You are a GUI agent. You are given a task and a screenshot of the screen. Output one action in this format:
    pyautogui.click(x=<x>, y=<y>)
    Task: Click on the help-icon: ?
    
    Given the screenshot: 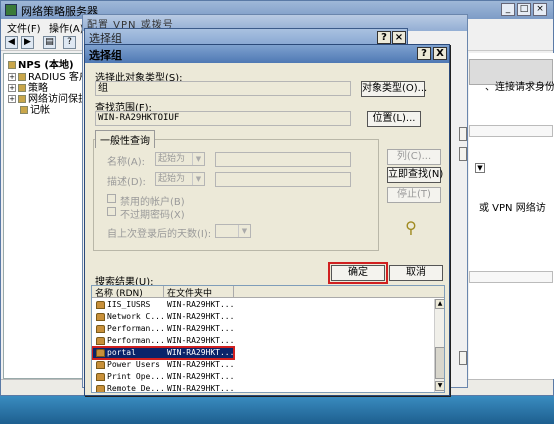 What is the action you would take?
    pyautogui.click(x=69, y=42)
    